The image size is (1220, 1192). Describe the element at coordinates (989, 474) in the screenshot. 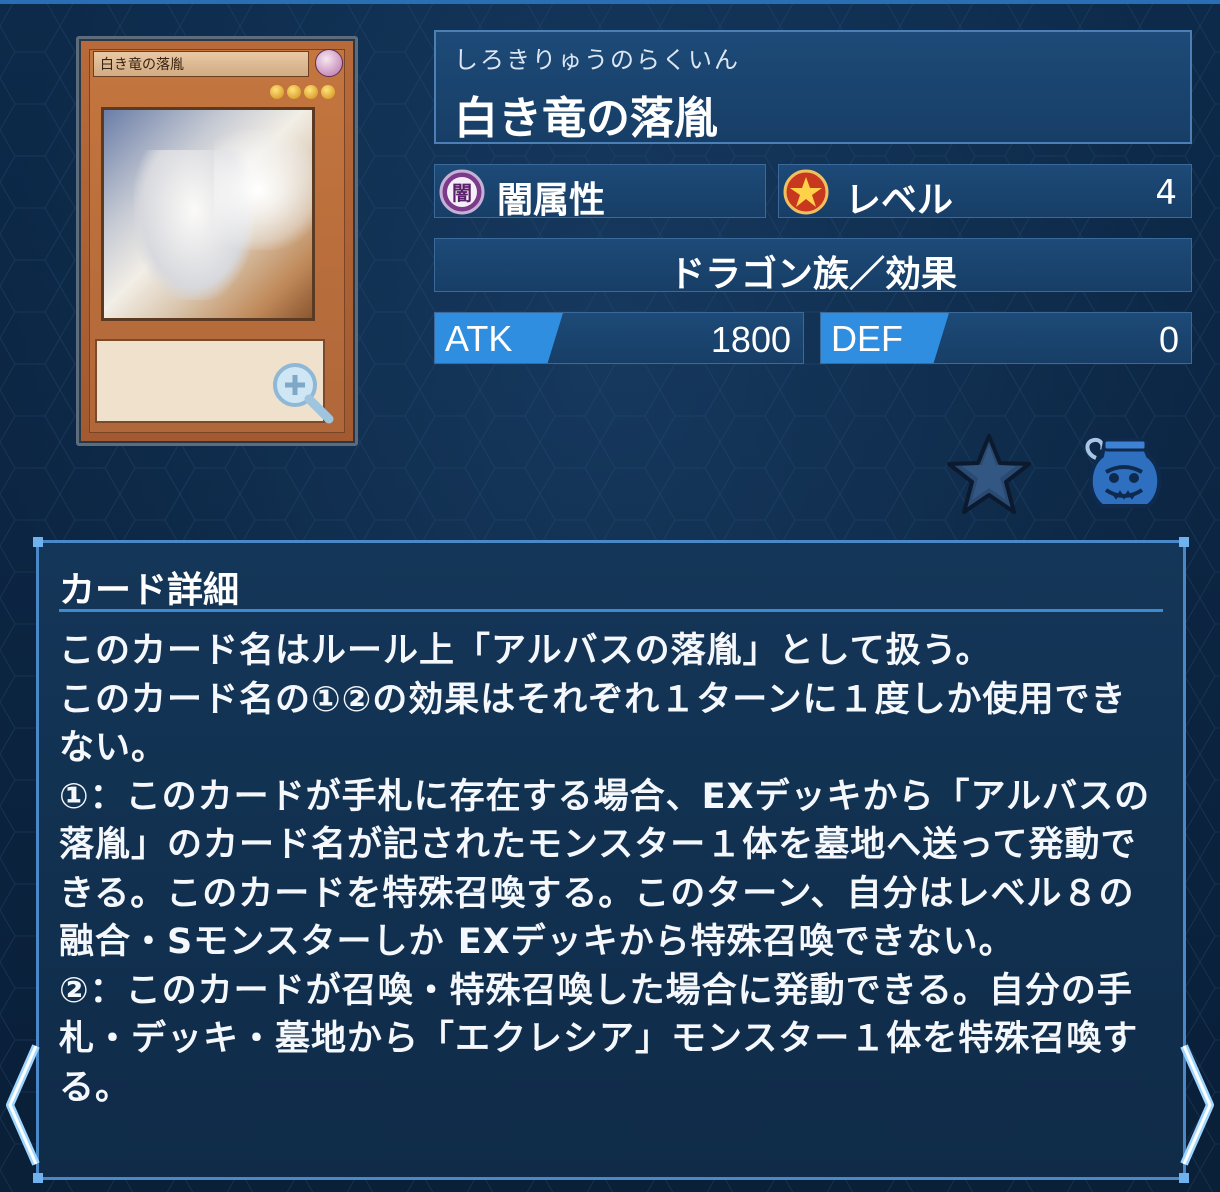

I see `star-icon` at that location.